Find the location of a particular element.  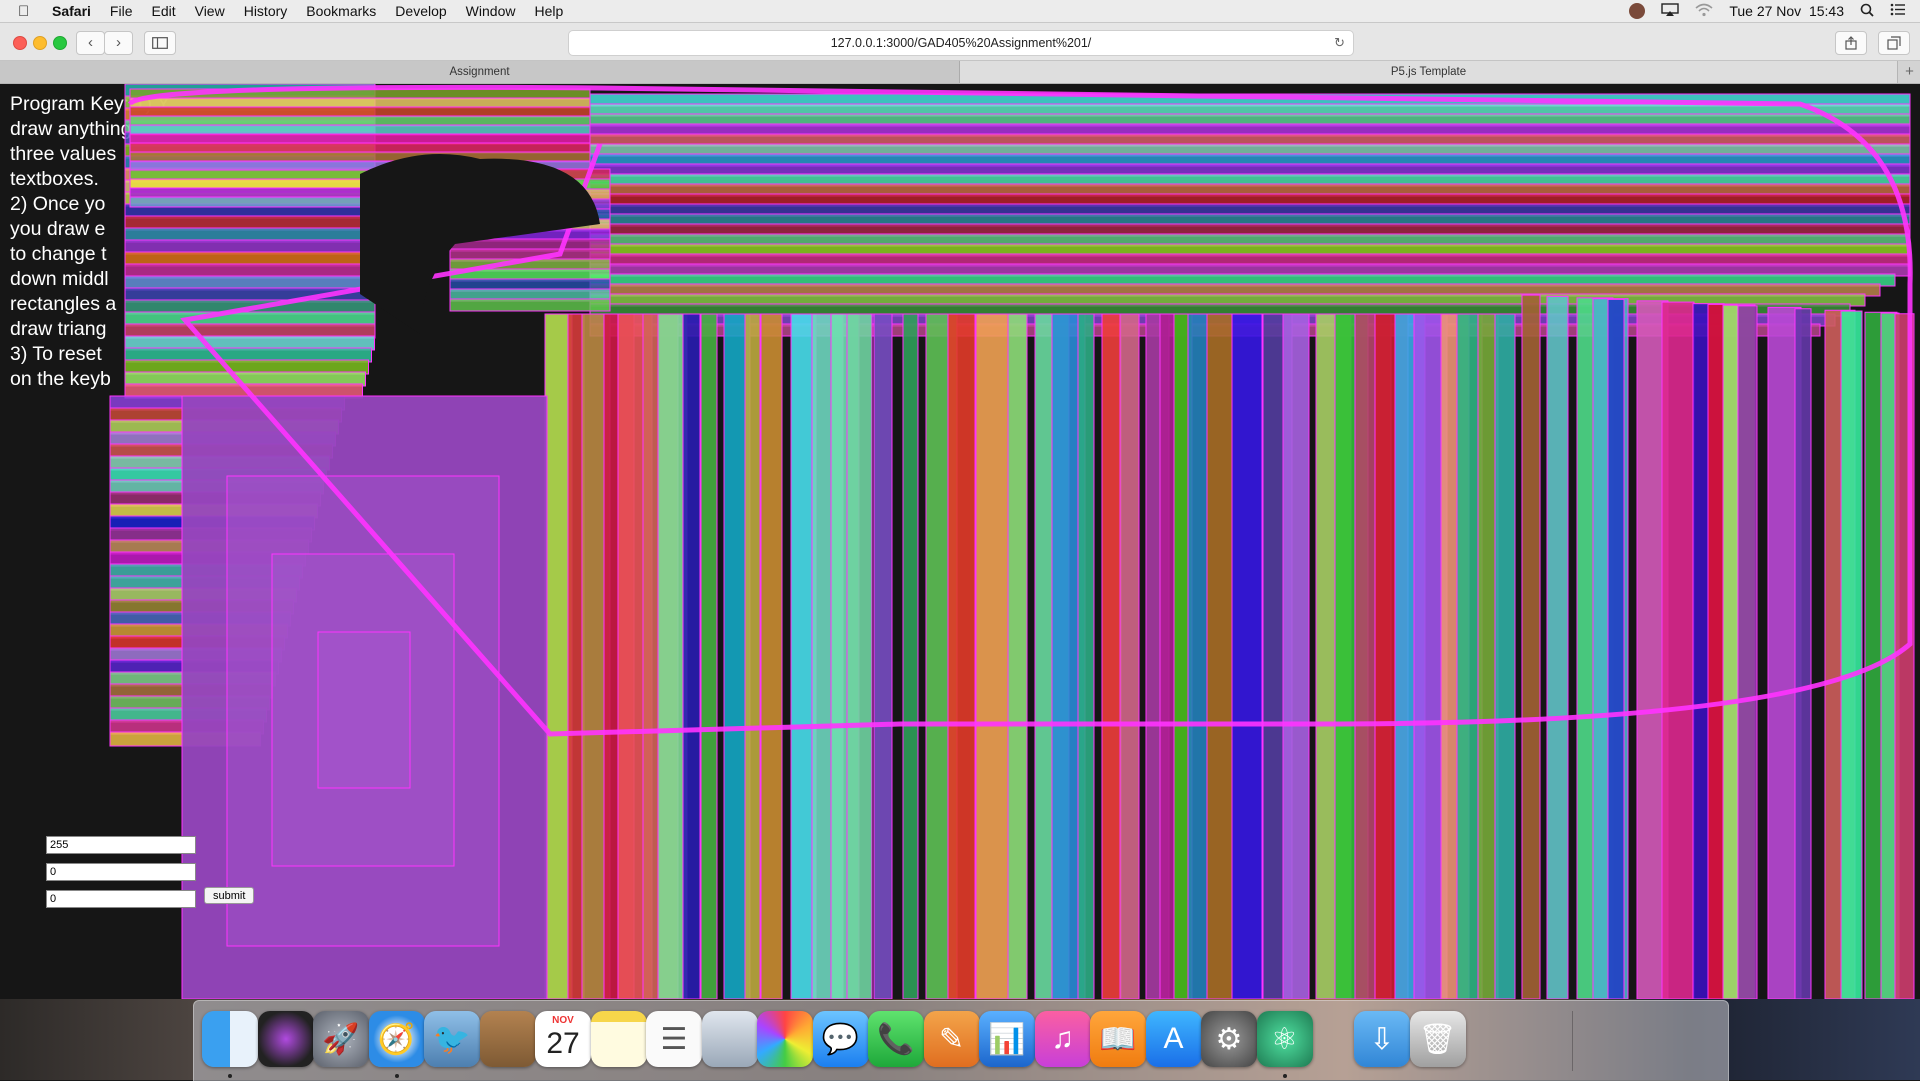

messages-icon: 💬 is located at coordinates (840, 1039).